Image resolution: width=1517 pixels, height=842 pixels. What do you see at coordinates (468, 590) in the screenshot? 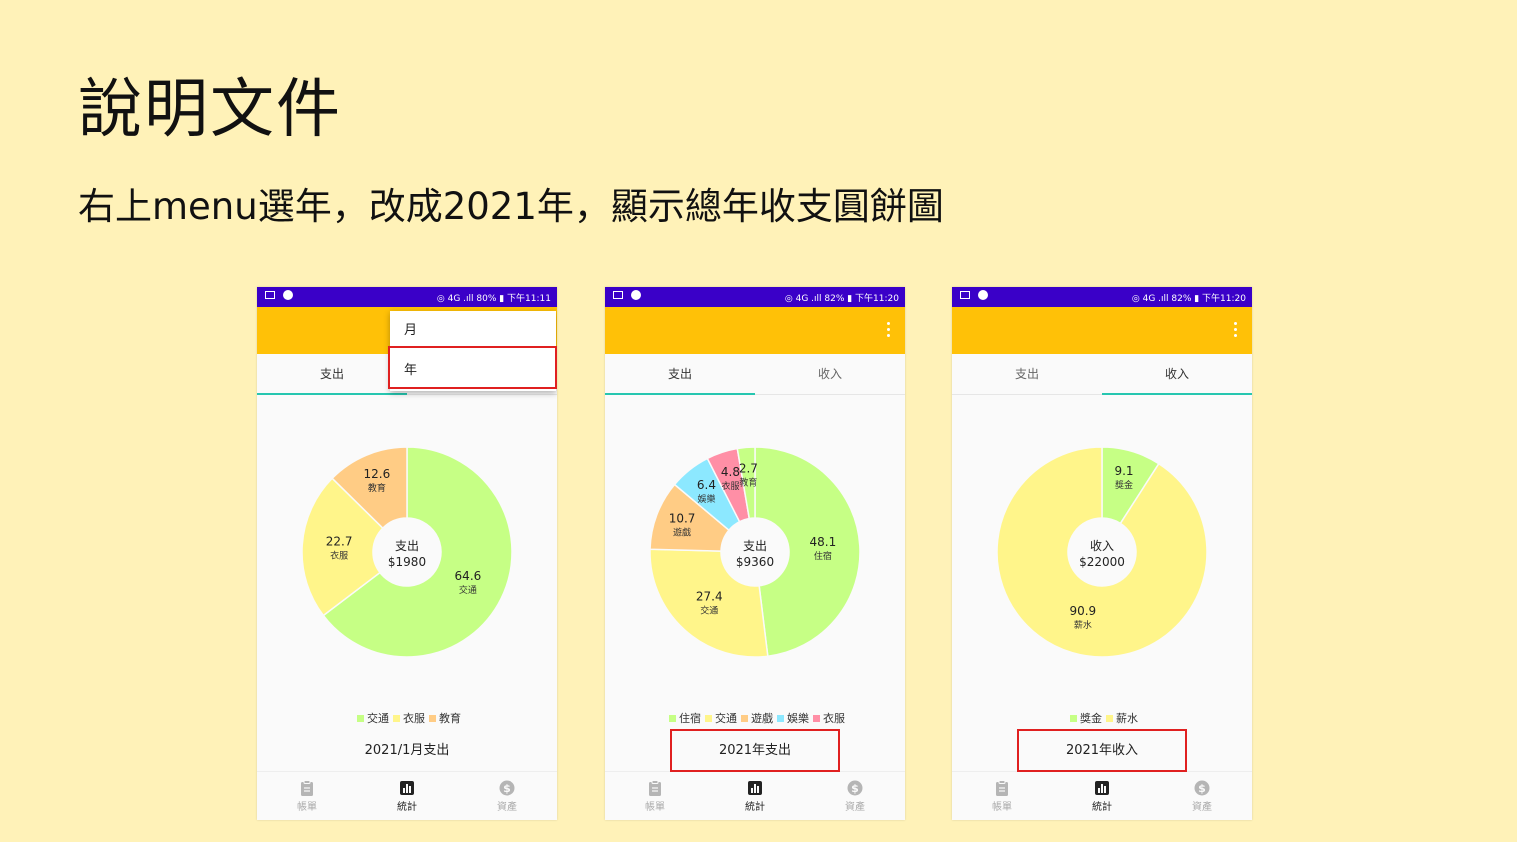
I see `slice-name-label: 交通` at bounding box center [468, 590].